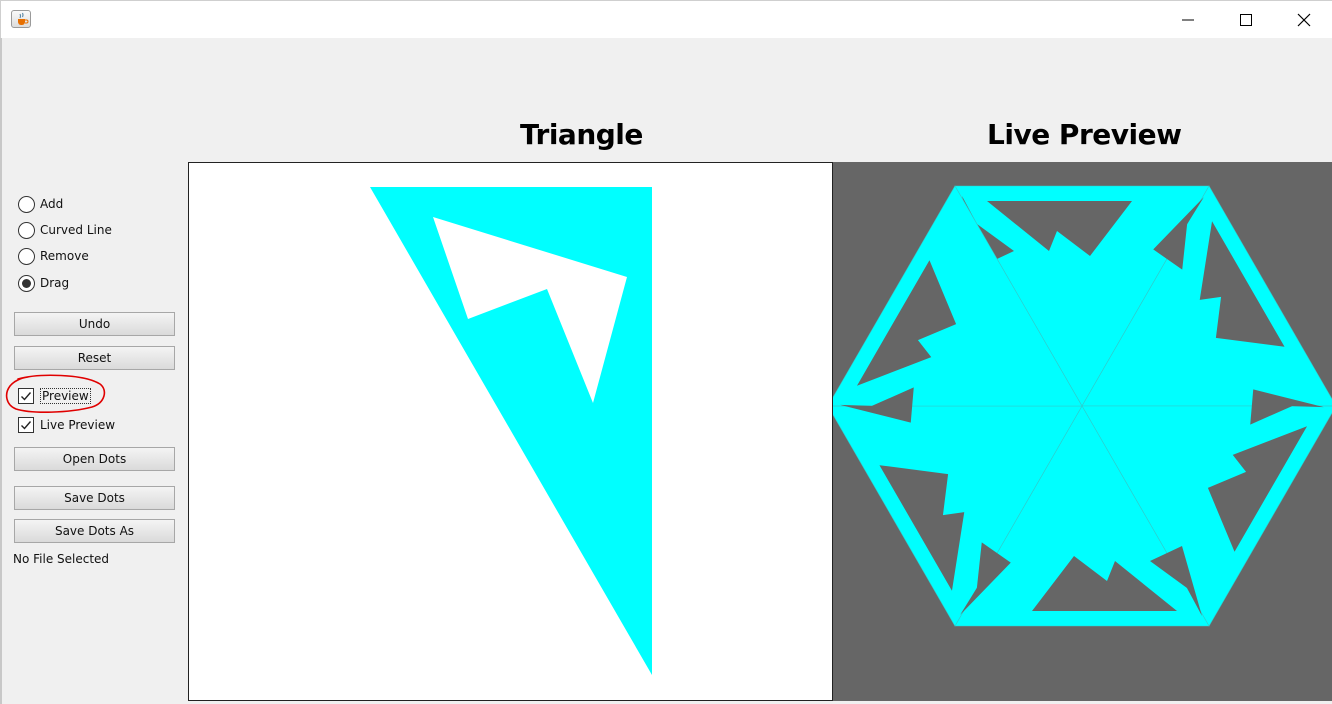 This screenshot has height=704, width=1332. What do you see at coordinates (94, 498) in the screenshot?
I see `save-dots-button: Save Dots` at bounding box center [94, 498].